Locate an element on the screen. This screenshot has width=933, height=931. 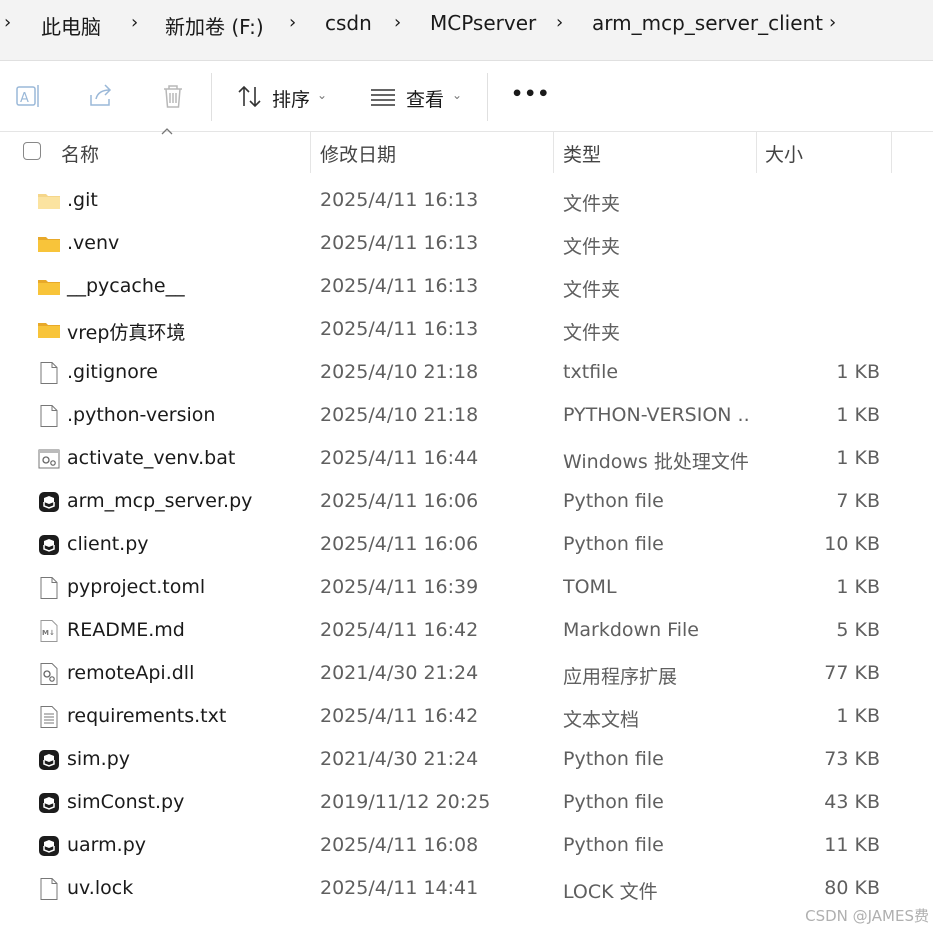
file-name: arm_mcp_server.py is located at coordinates (160, 501).